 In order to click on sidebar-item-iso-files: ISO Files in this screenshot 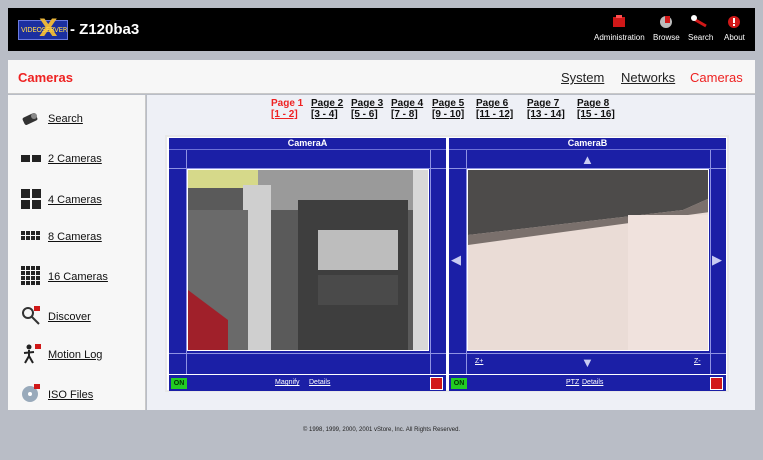, I will do `click(82, 394)`.